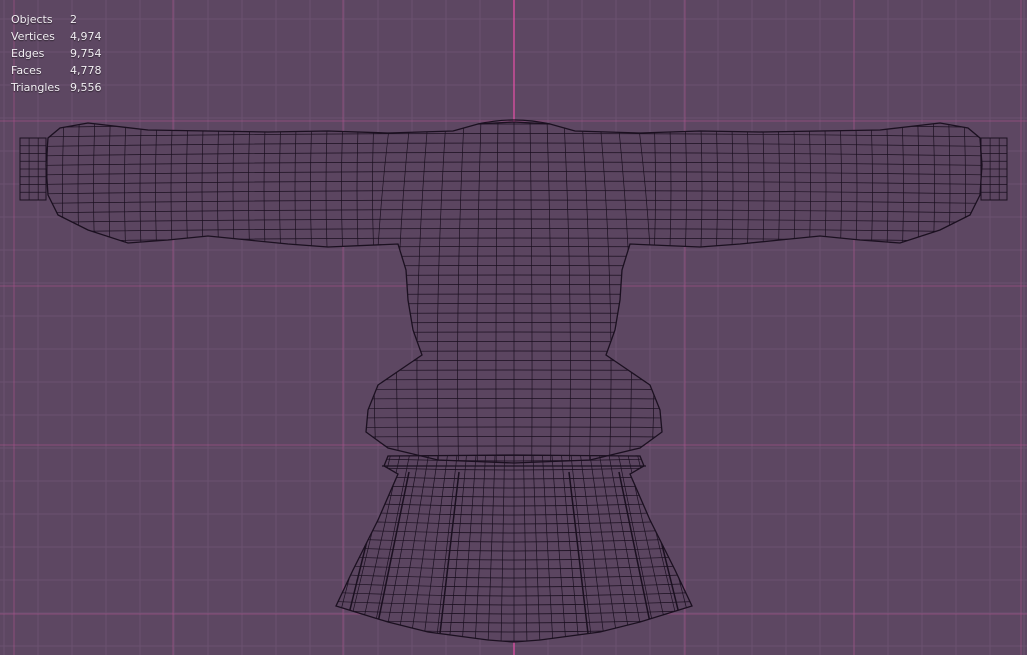 The image size is (1027, 655). I want to click on stat-value: 9,754, so click(86, 53).